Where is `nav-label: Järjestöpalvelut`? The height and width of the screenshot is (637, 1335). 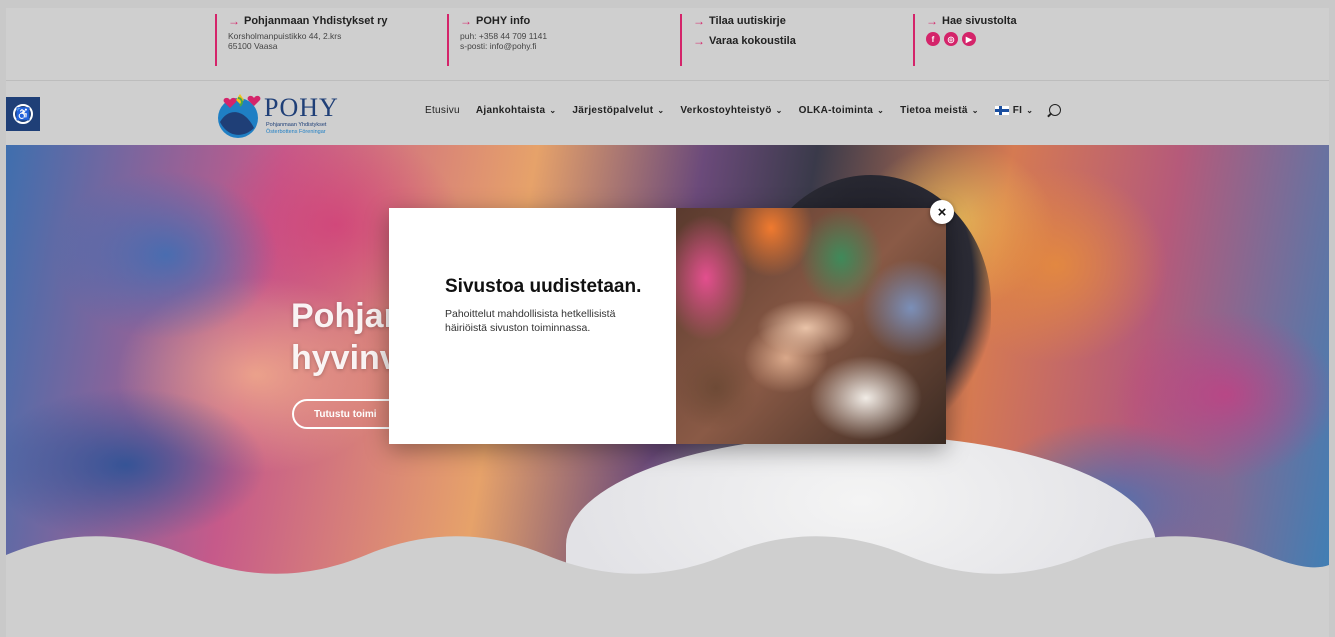 nav-label: Järjestöpalvelut is located at coordinates (613, 110).